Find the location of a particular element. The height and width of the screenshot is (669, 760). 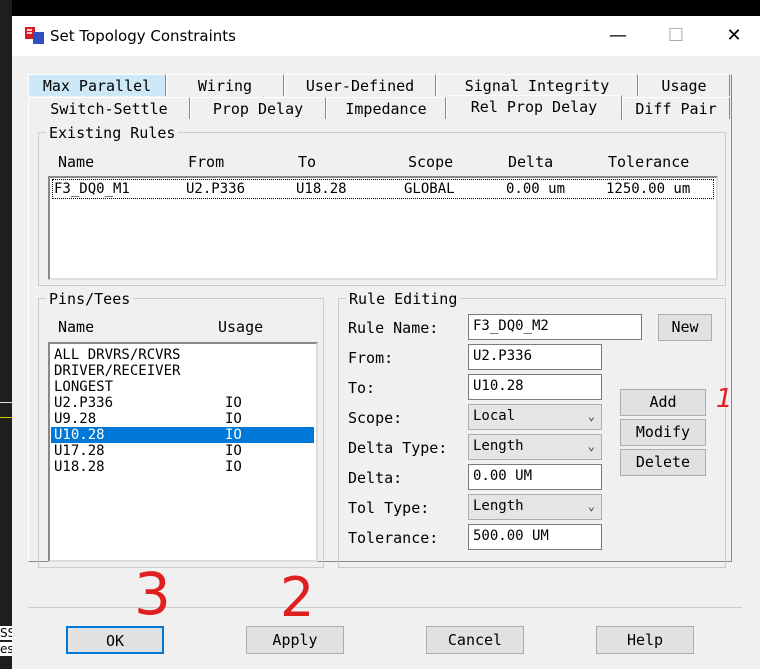

background-window is located at coordinates (6, 334).